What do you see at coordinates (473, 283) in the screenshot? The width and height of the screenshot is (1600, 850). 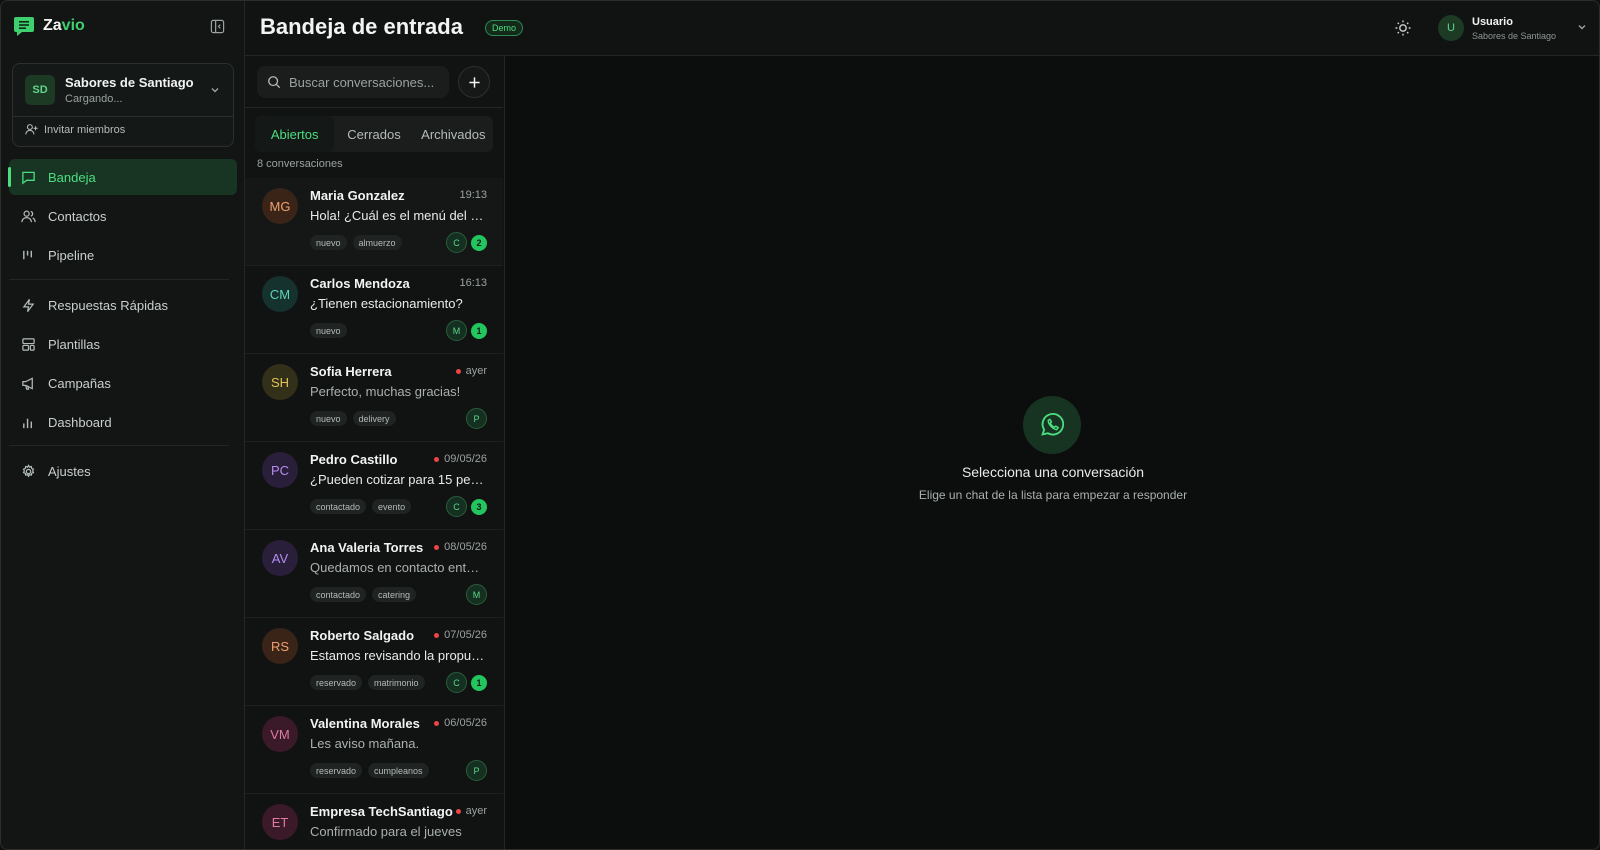 I see `conversation-time: 16:13` at bounding box center [473, 283].